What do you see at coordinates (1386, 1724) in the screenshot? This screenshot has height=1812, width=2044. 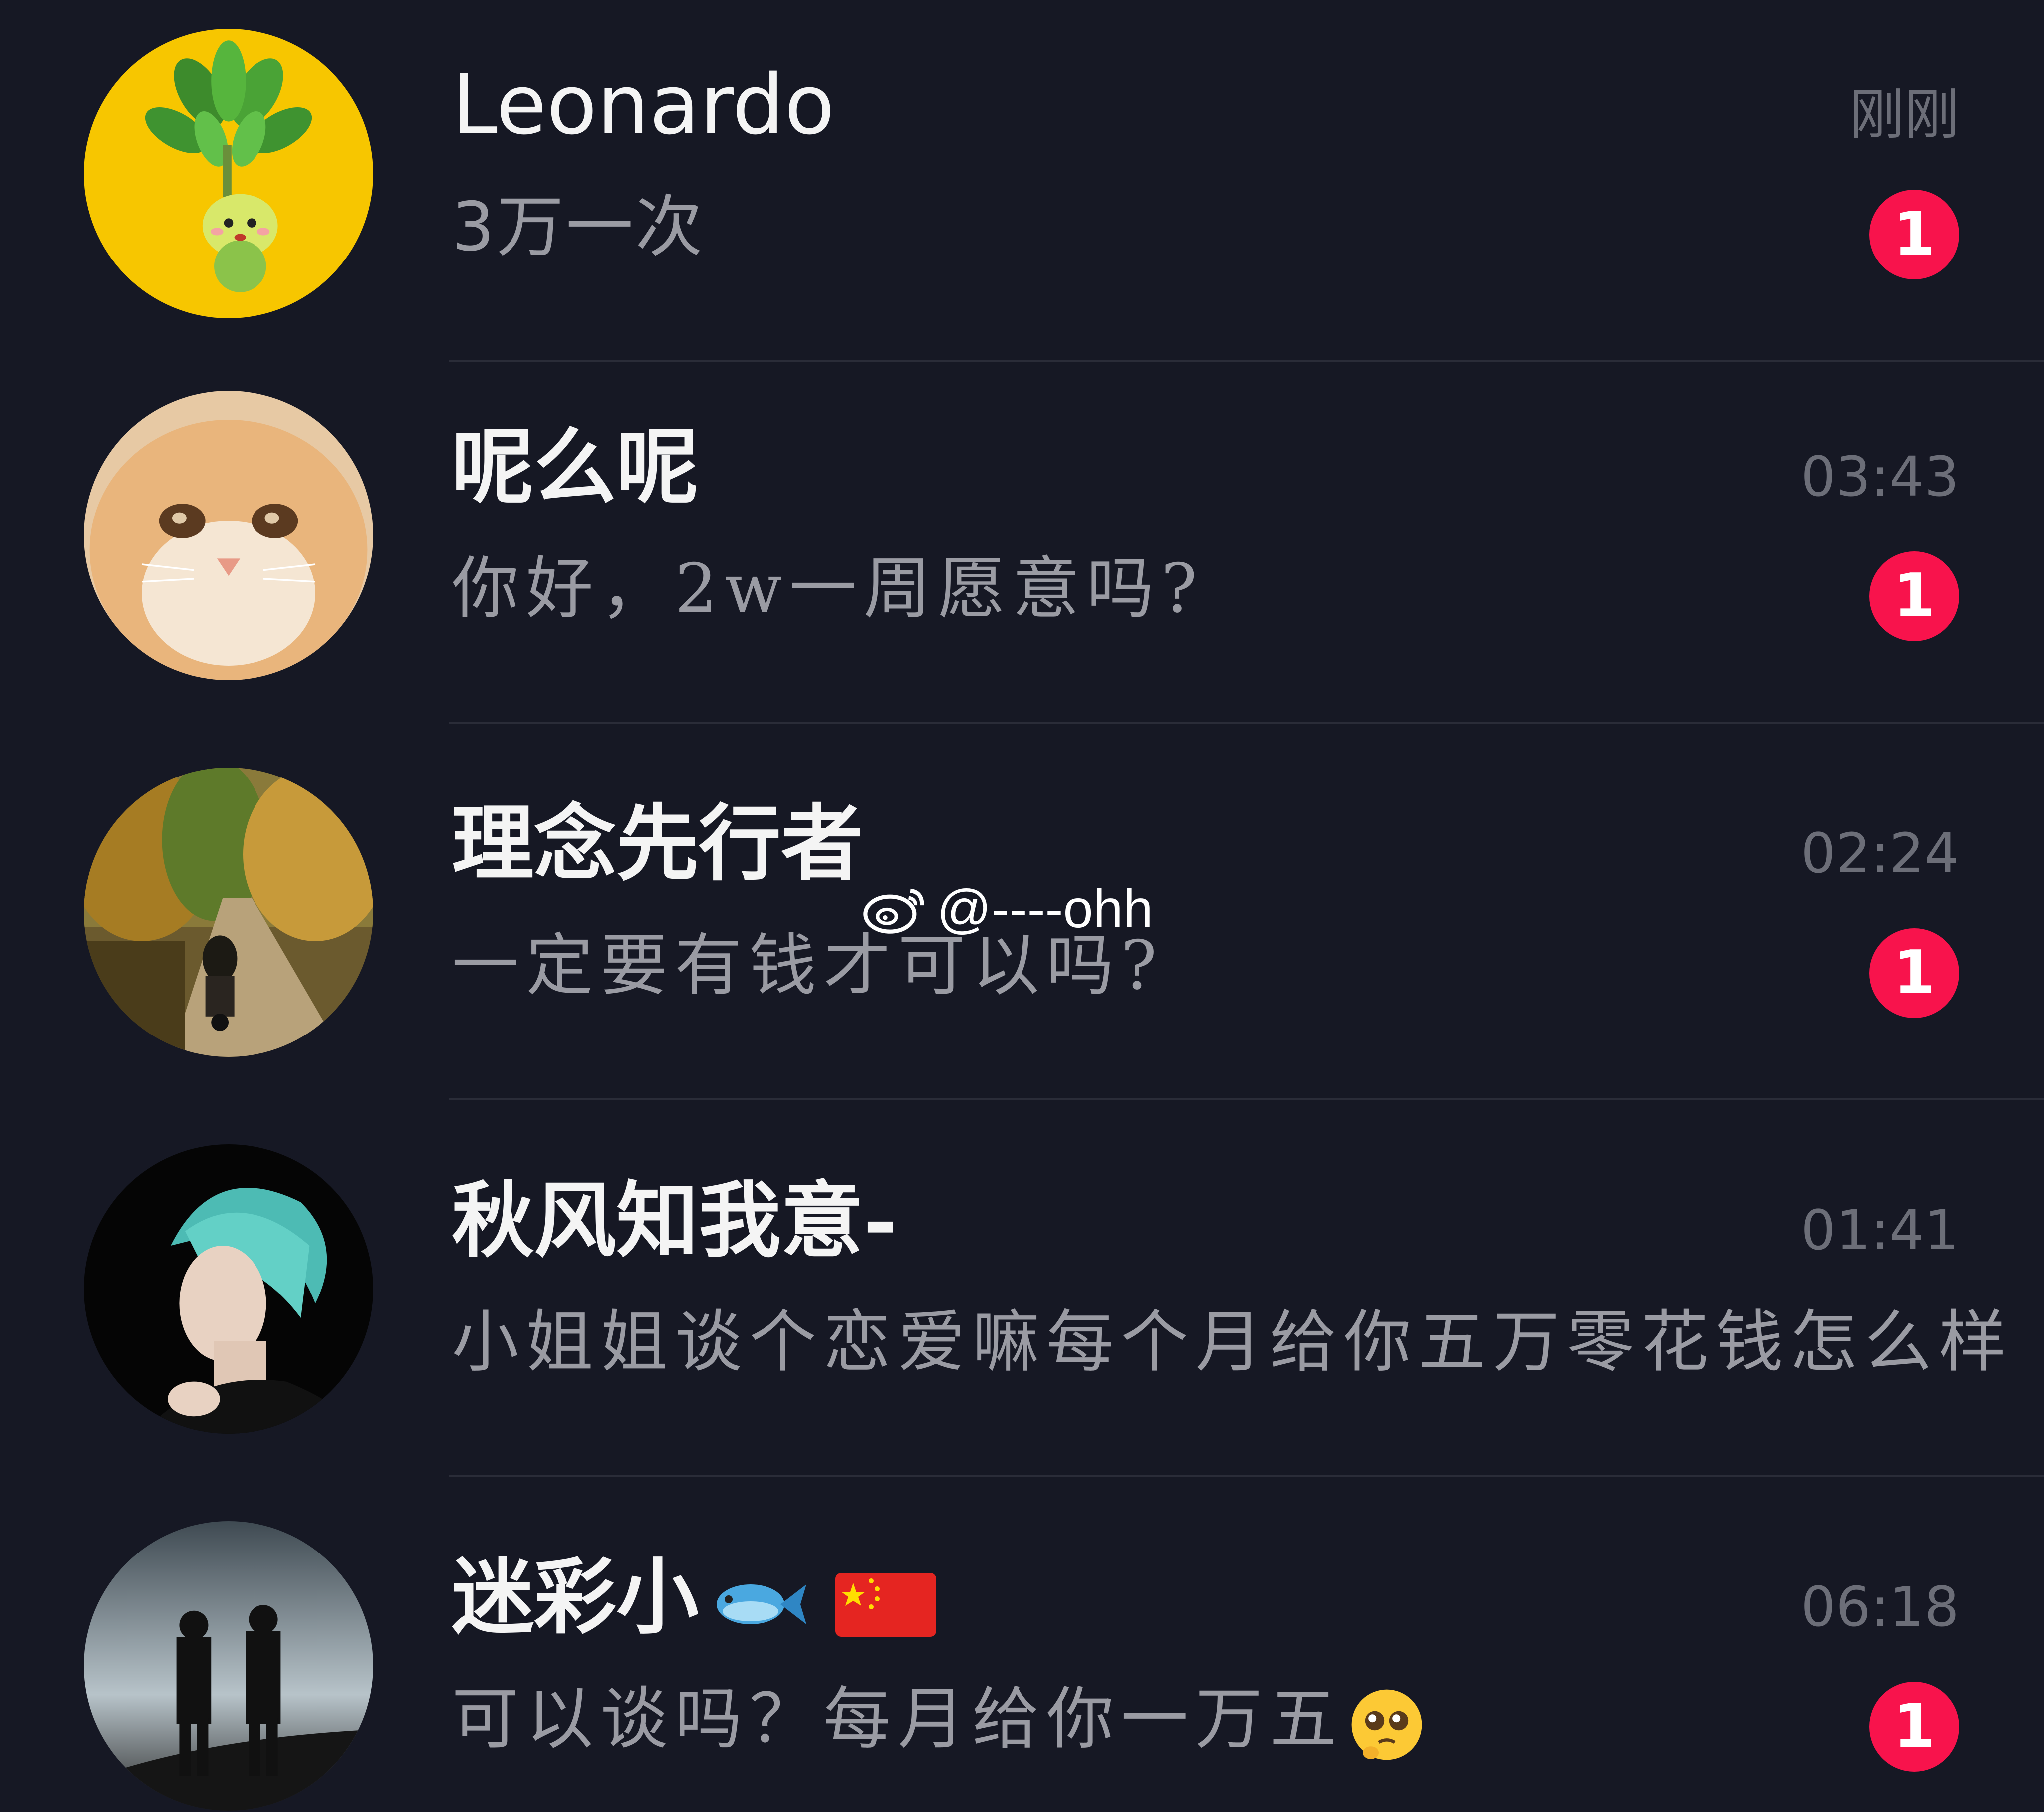 I see `pleading-face-emoji` at bounding box center [1386, 1724].